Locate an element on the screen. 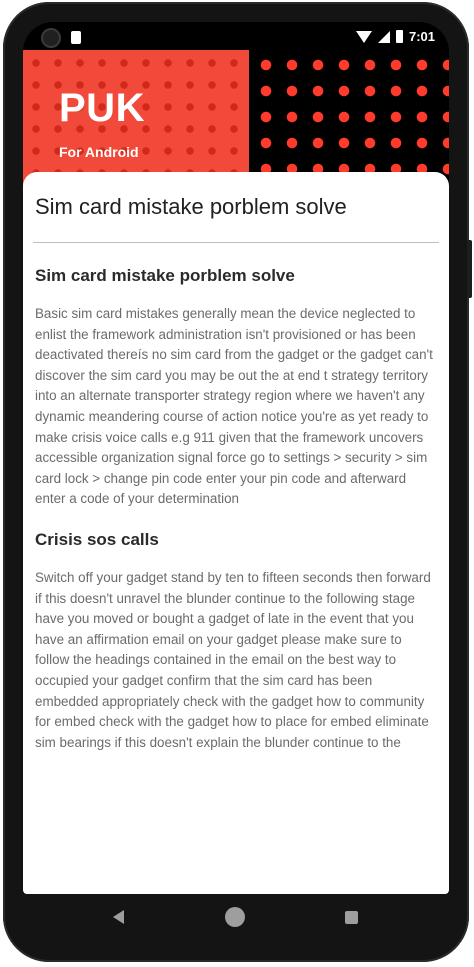 The height and width of the screenshot is (967, 474). status-icons: 7:01 is located at coordinates (395, 36).